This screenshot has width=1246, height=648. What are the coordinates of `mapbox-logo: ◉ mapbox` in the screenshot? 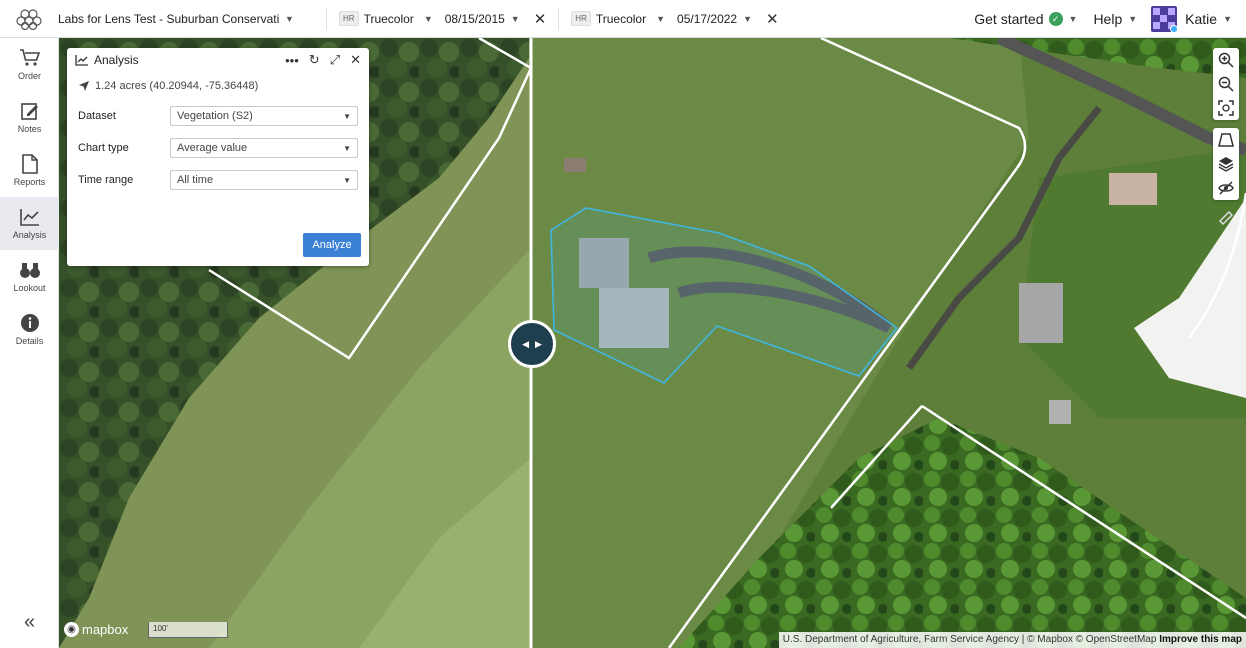 It's located at (96, 629).